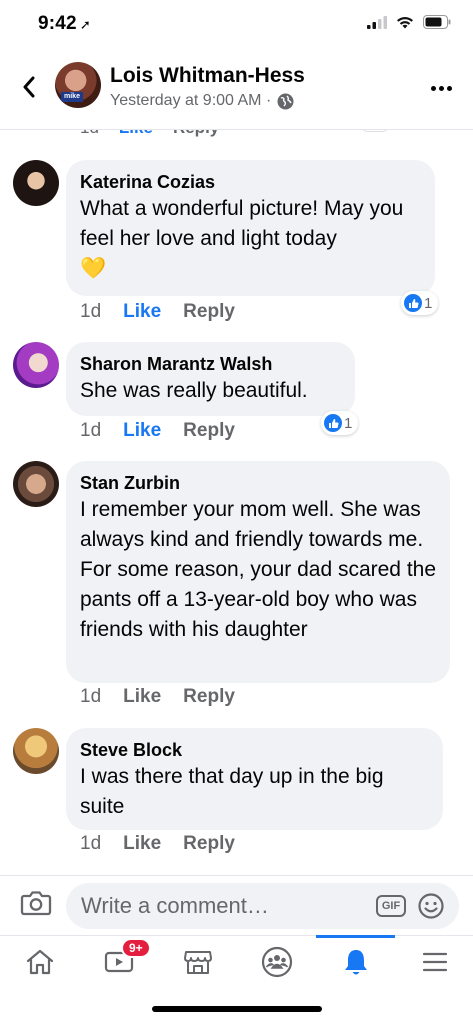 The width and height of the screenshot is (473, 1023). Describe the element at coordinates (391, 906) in the screenshot. I see `gif-button: GIF` at that location.